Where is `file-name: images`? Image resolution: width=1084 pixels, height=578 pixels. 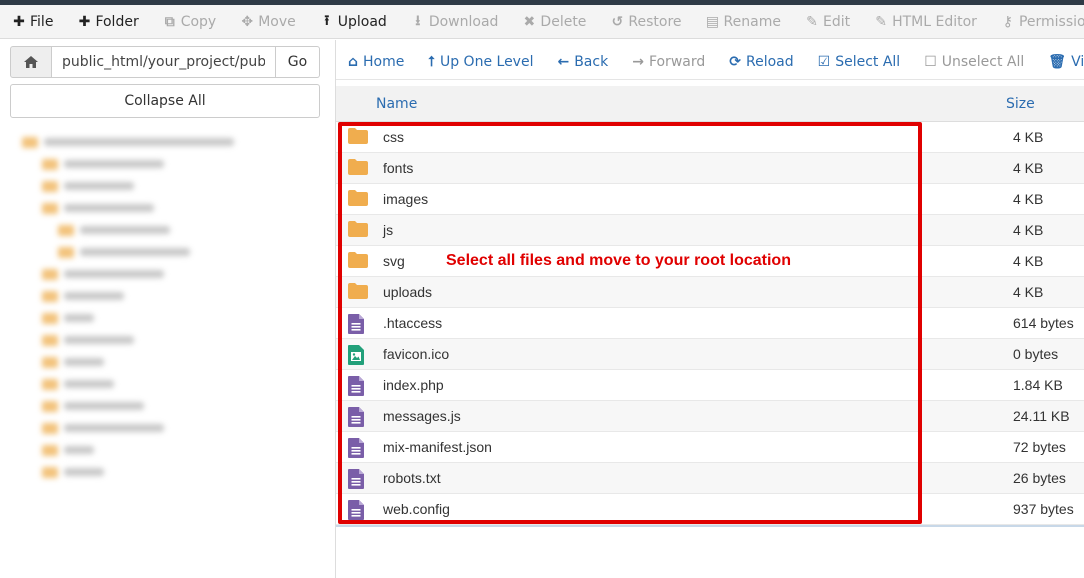
file-name: images is located at coordinates (405, 199).